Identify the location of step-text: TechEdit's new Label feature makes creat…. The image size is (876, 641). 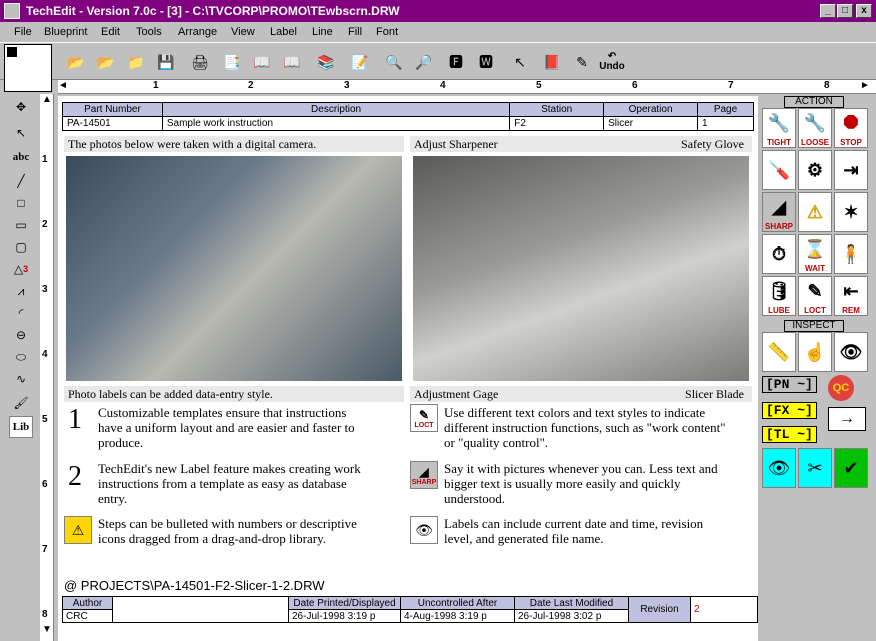
(233, 483).